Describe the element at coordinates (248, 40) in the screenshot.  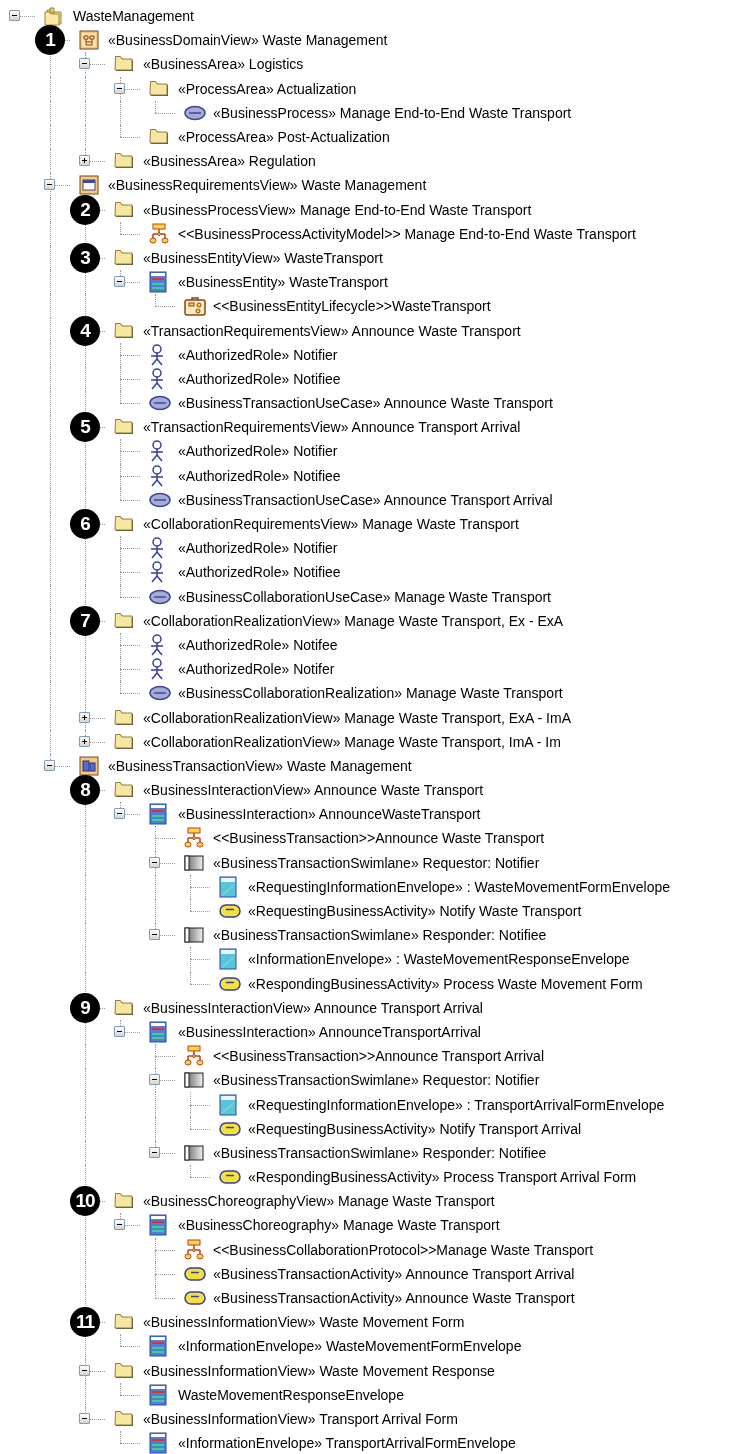
I see `tree-item: «BusinessDomainView» Waste Management` at that location.